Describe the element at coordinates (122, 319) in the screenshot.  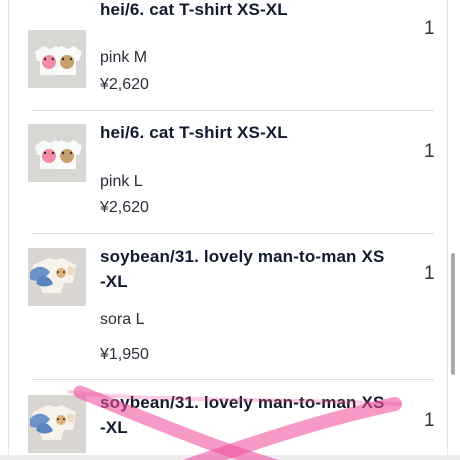
I see `product-variant: sora L` at that location.